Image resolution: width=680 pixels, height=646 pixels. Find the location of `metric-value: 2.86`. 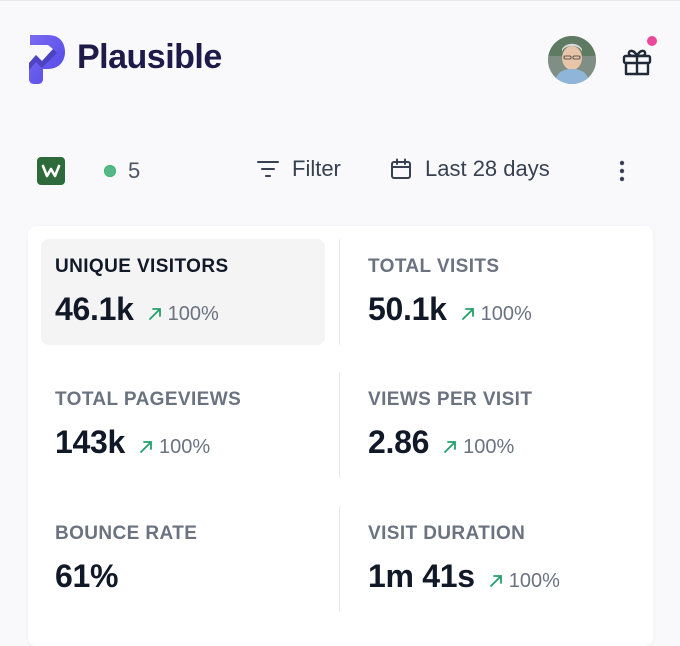

metric-value: 2.86 is located at coordinates (399, 442).